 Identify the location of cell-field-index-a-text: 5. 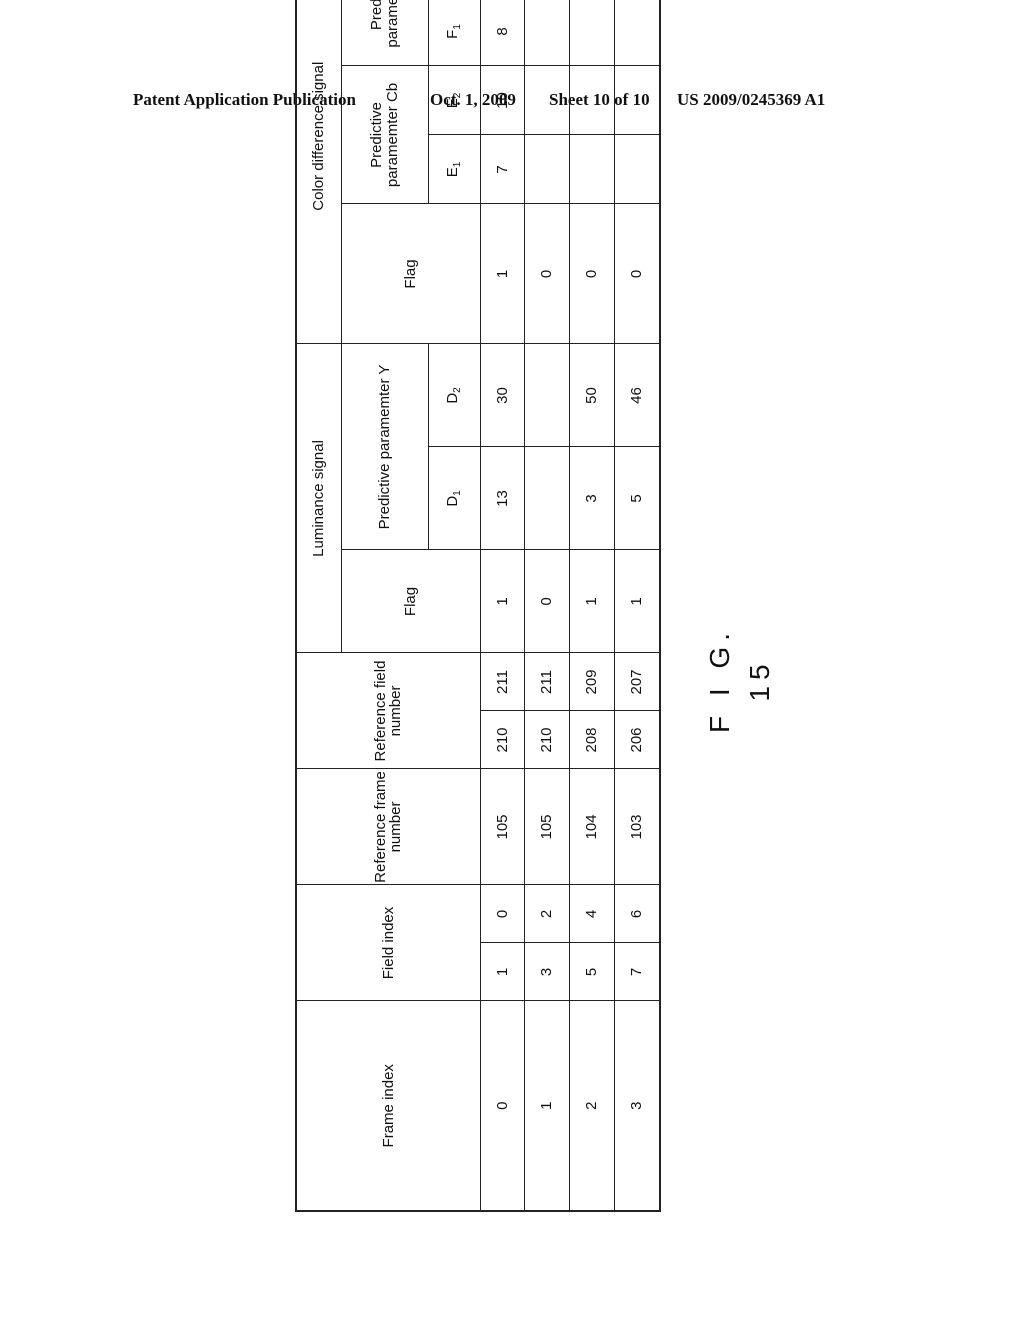
(591, 972).